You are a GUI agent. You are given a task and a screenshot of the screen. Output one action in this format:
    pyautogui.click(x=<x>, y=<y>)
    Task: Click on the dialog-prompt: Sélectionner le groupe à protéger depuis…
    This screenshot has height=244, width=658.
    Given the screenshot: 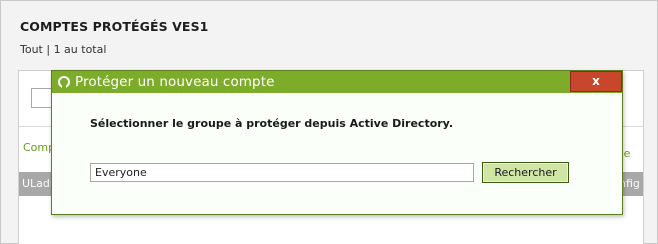 What is the action you would take?
    pyautogui.click(x=272, y=123)
    